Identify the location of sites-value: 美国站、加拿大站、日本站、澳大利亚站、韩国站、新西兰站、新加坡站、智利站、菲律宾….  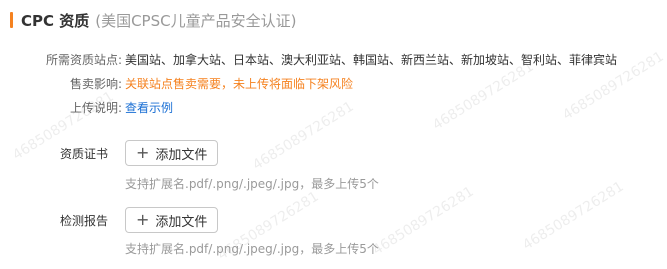
(371, 60).